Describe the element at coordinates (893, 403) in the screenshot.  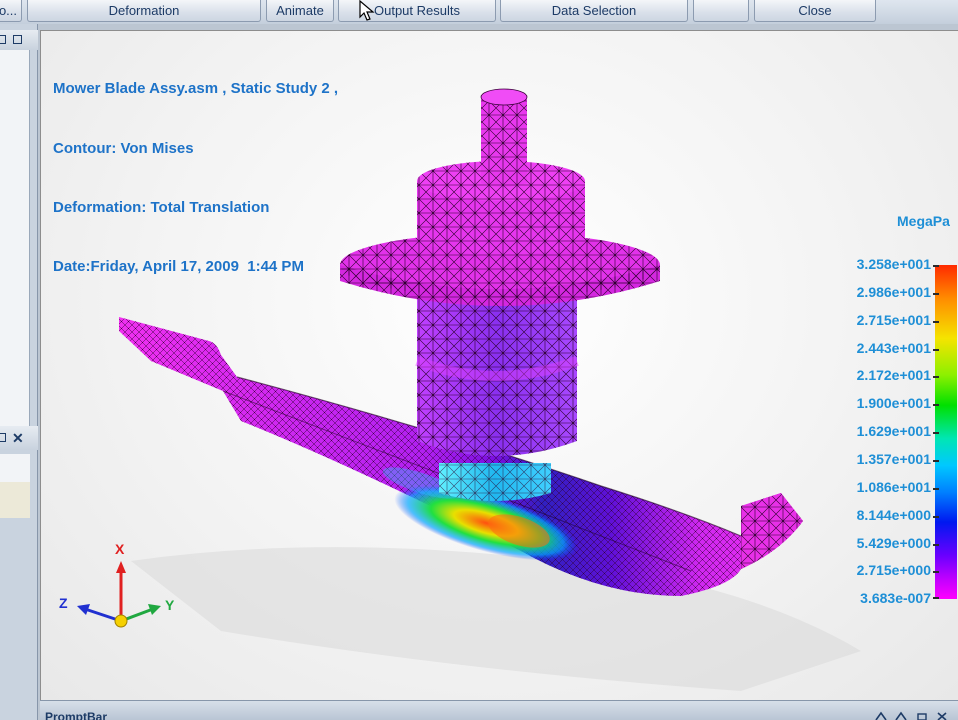
I see `legend-value: 1.900e+001` at that location.